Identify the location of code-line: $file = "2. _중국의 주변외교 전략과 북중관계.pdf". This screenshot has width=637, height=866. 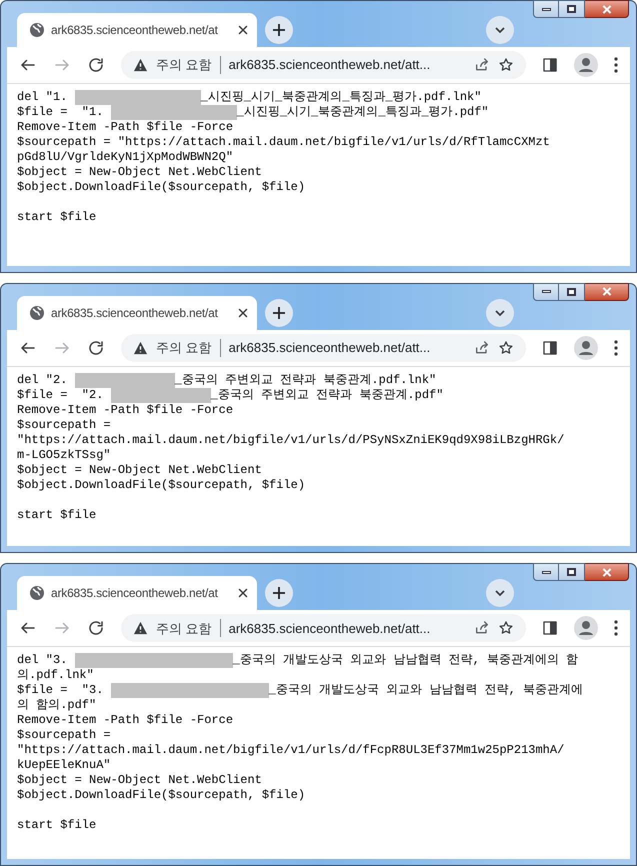
(230, 395).